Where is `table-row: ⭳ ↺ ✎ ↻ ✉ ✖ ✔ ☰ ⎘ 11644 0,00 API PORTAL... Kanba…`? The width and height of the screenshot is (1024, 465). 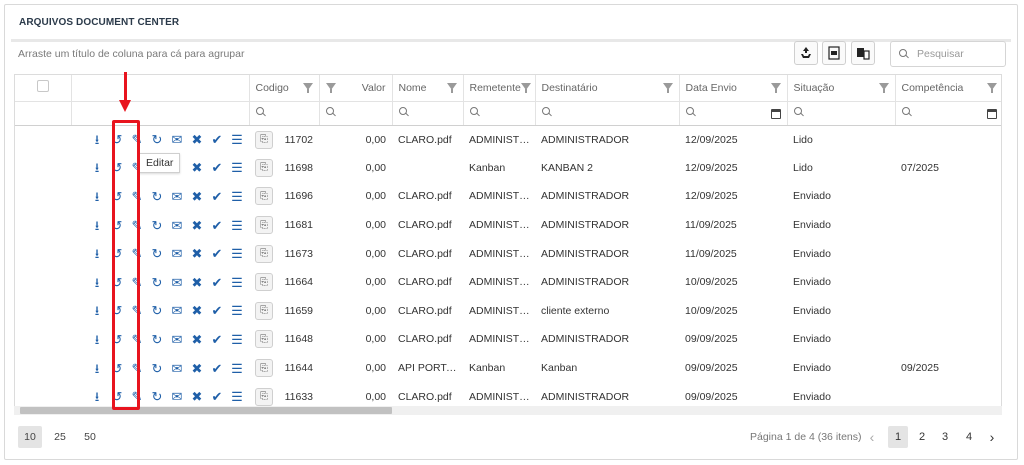 table-row: ⭳ ↺ ✎ ↻ ✉ ✖ ✔ ☰ ⎘ 11644 0,00 API PORTAL... Kanba… is located at coordinates (508, 368).